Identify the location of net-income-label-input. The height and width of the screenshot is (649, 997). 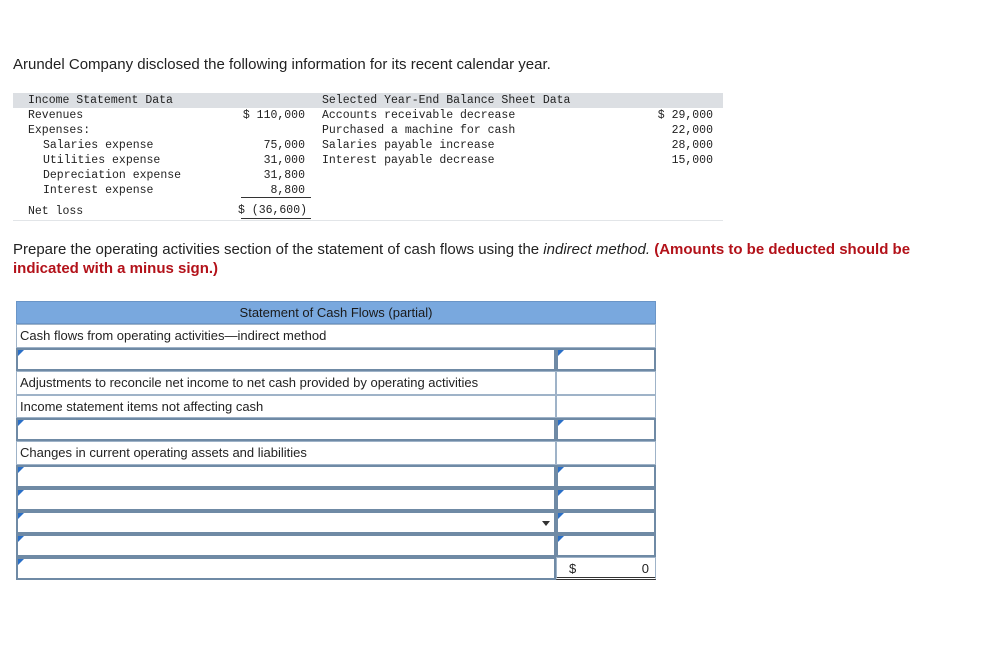
(286, 359).